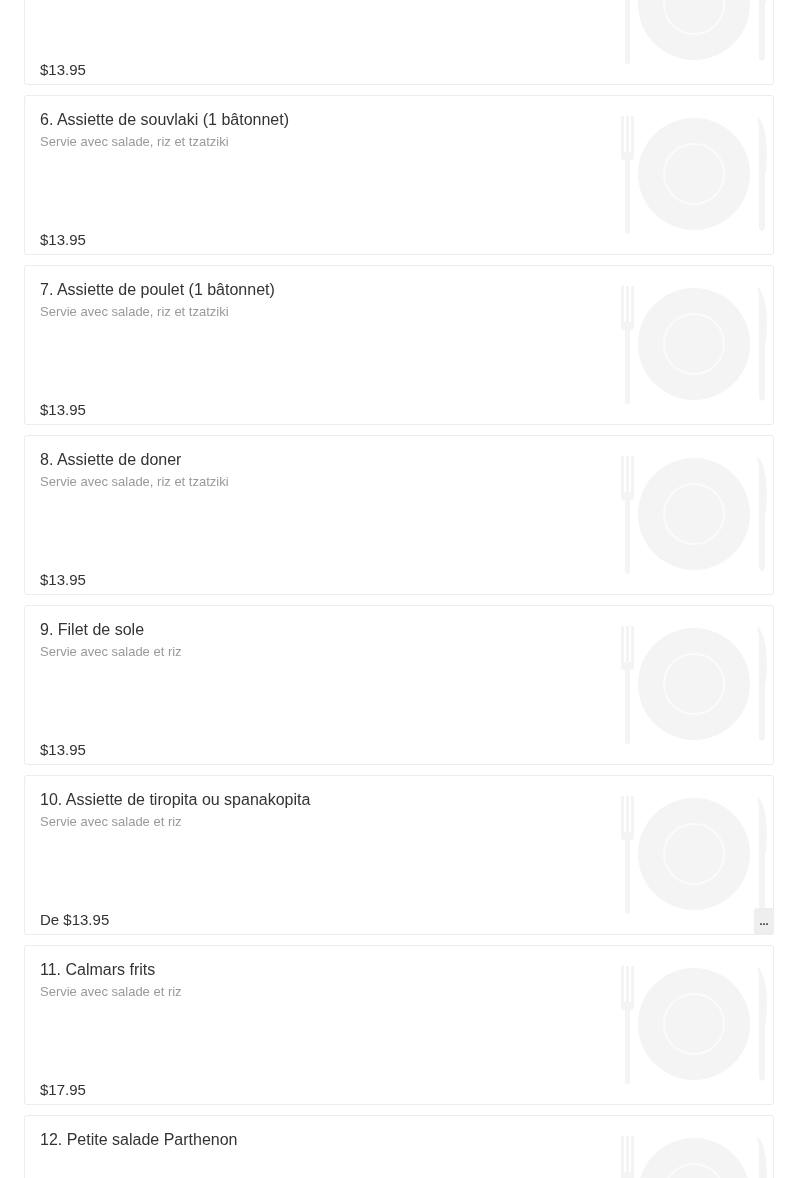 This screenshot has height=1178, width=785. Describe the element at coordinates (399, 42) in the screenshot. I see `menu-item-card: $13.95` at that location.